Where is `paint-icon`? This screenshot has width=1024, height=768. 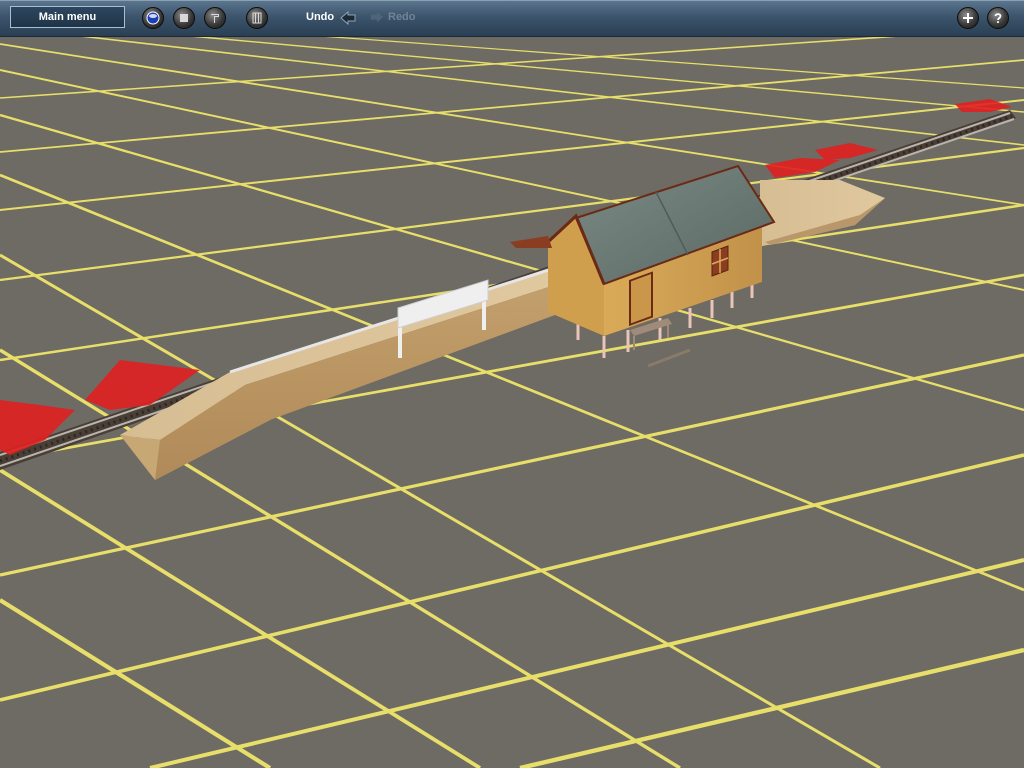
paint-icon is located at coordinates (215, 18).